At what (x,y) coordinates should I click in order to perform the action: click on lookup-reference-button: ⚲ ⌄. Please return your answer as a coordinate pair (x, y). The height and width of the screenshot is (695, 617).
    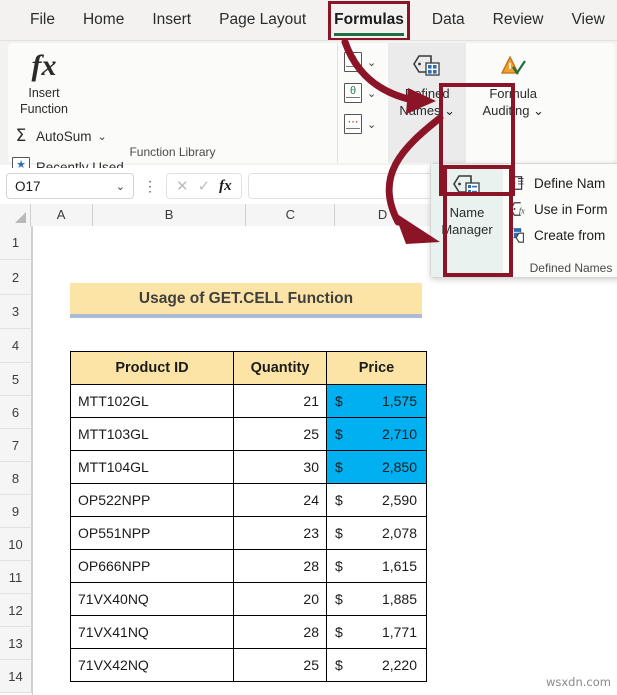
    Looking at the image, I should click on (360, 62).